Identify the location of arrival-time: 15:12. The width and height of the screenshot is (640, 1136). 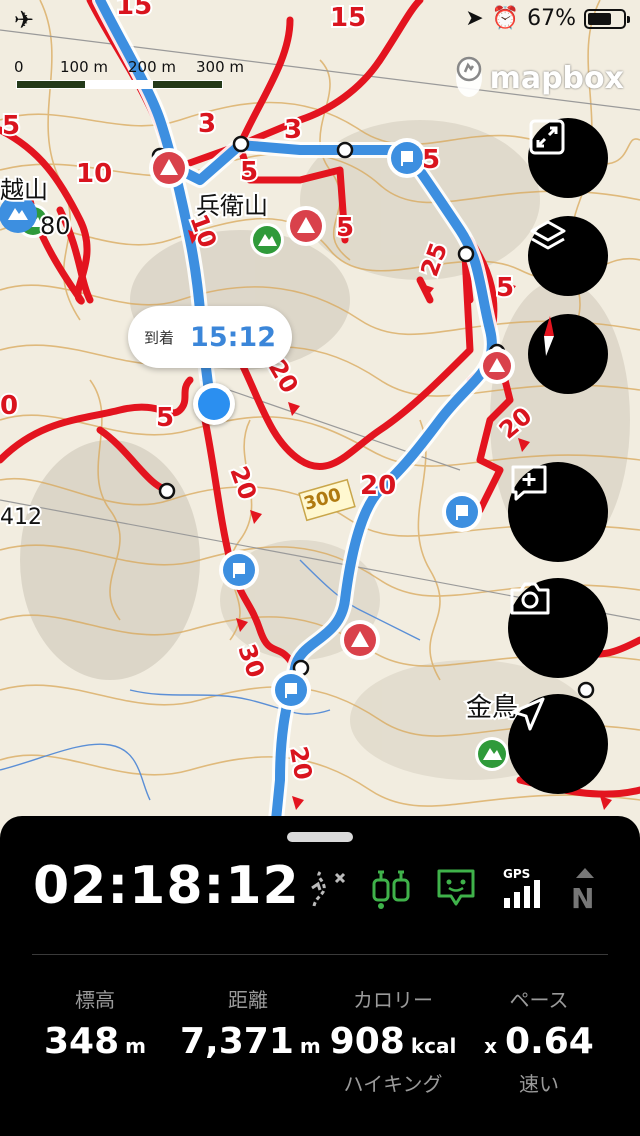
(233, 337).